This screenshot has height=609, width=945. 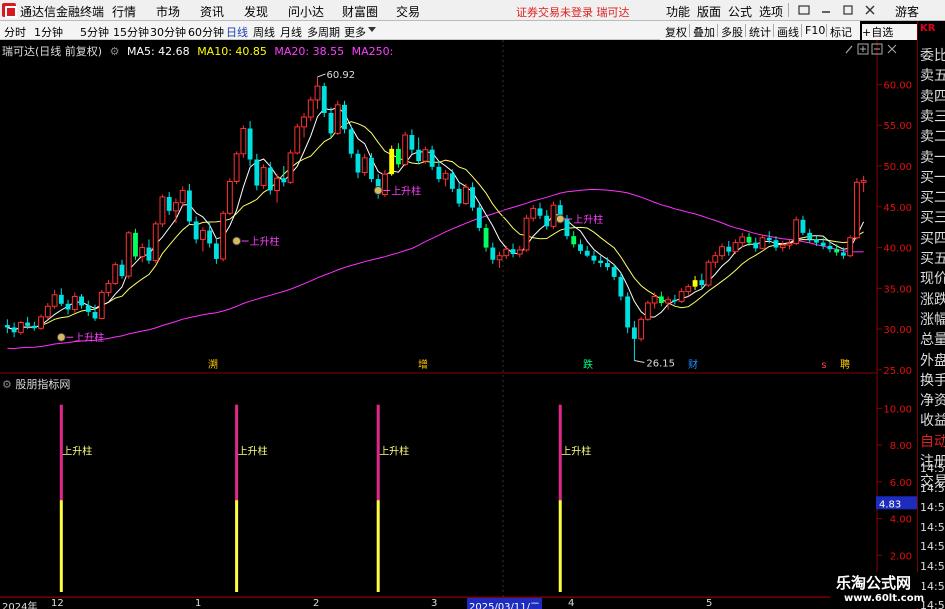 I want to click on guest-label: 游客, so click(x=907, y=11).